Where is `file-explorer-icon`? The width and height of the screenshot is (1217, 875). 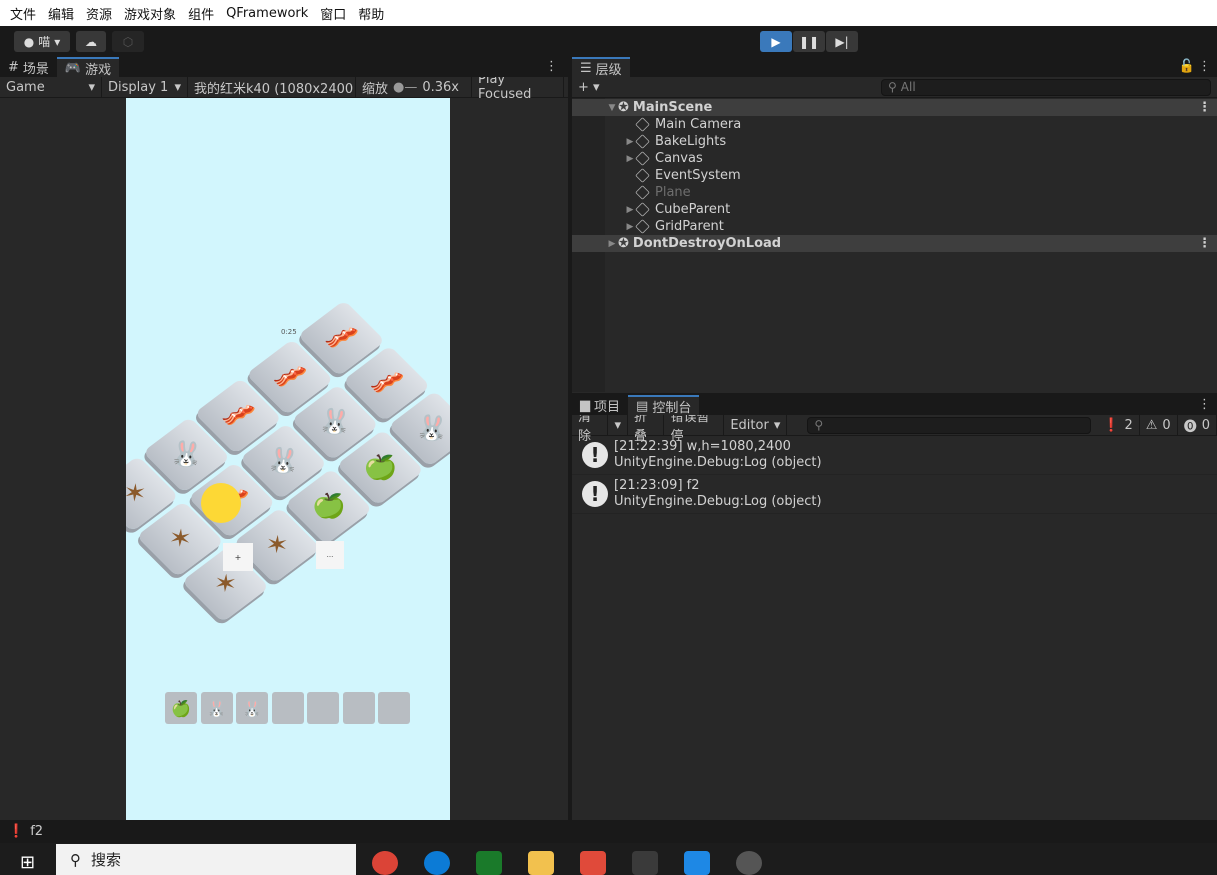
file-explorer-icon is located at coordinates (541, 863).